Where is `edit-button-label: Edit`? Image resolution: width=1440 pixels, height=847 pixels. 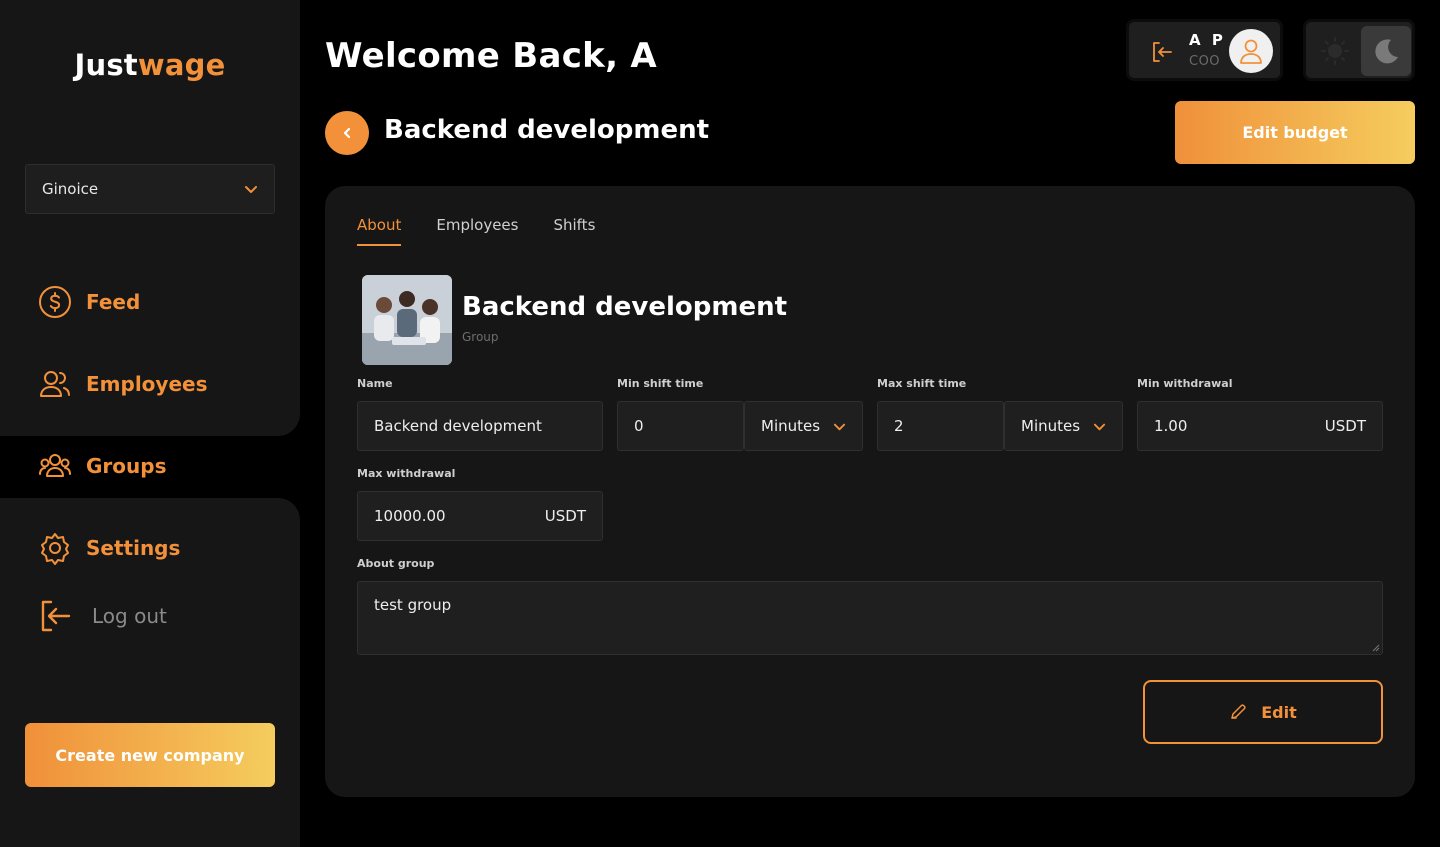 edit-button-label: Edit is located at coordinates (1279, 712).